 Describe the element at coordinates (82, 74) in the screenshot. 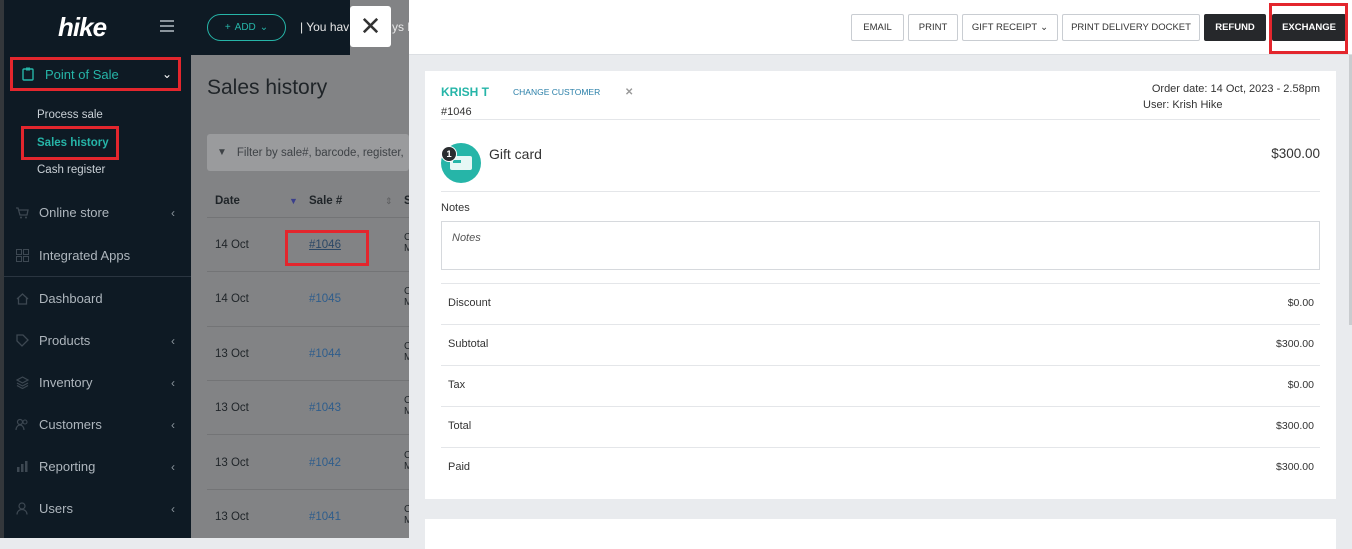

I see `nav-point-of-sale-label: Point of Sale` at that location.